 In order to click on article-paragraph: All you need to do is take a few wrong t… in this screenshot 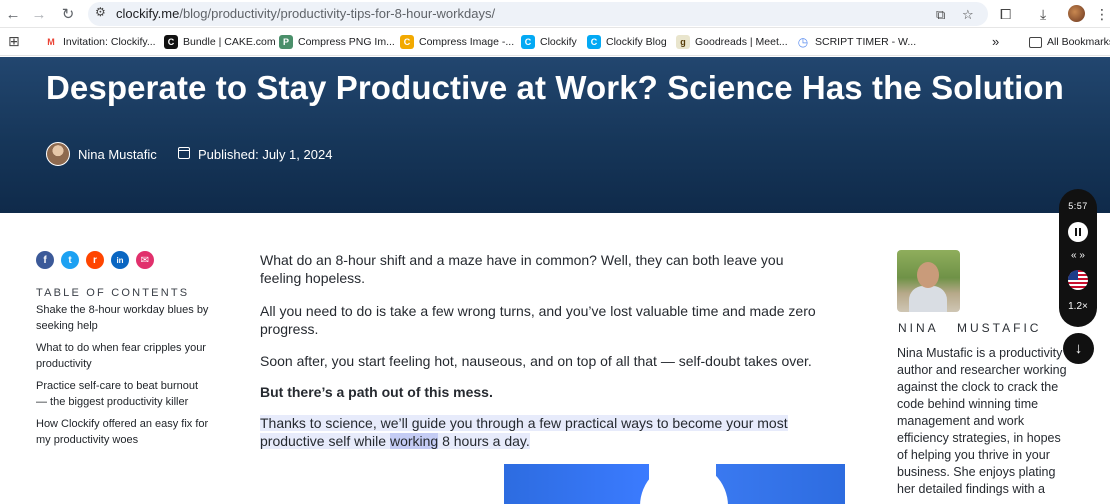, I will do `click(538, 320)`.